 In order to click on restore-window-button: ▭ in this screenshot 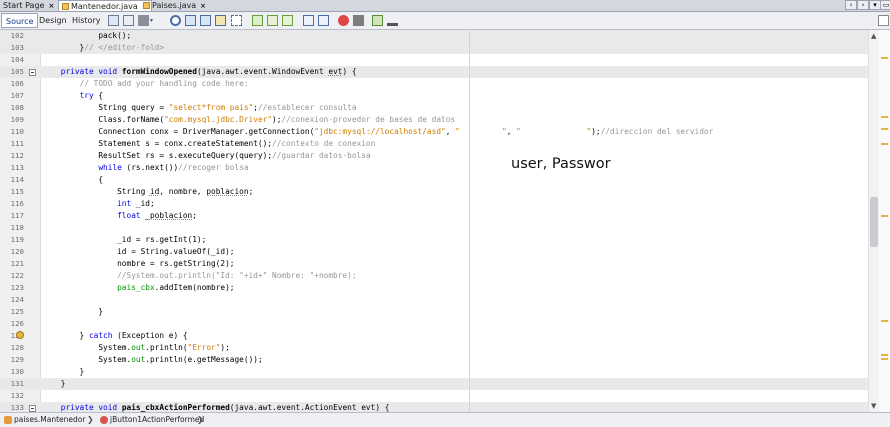, I will do `click(885, 5)`.